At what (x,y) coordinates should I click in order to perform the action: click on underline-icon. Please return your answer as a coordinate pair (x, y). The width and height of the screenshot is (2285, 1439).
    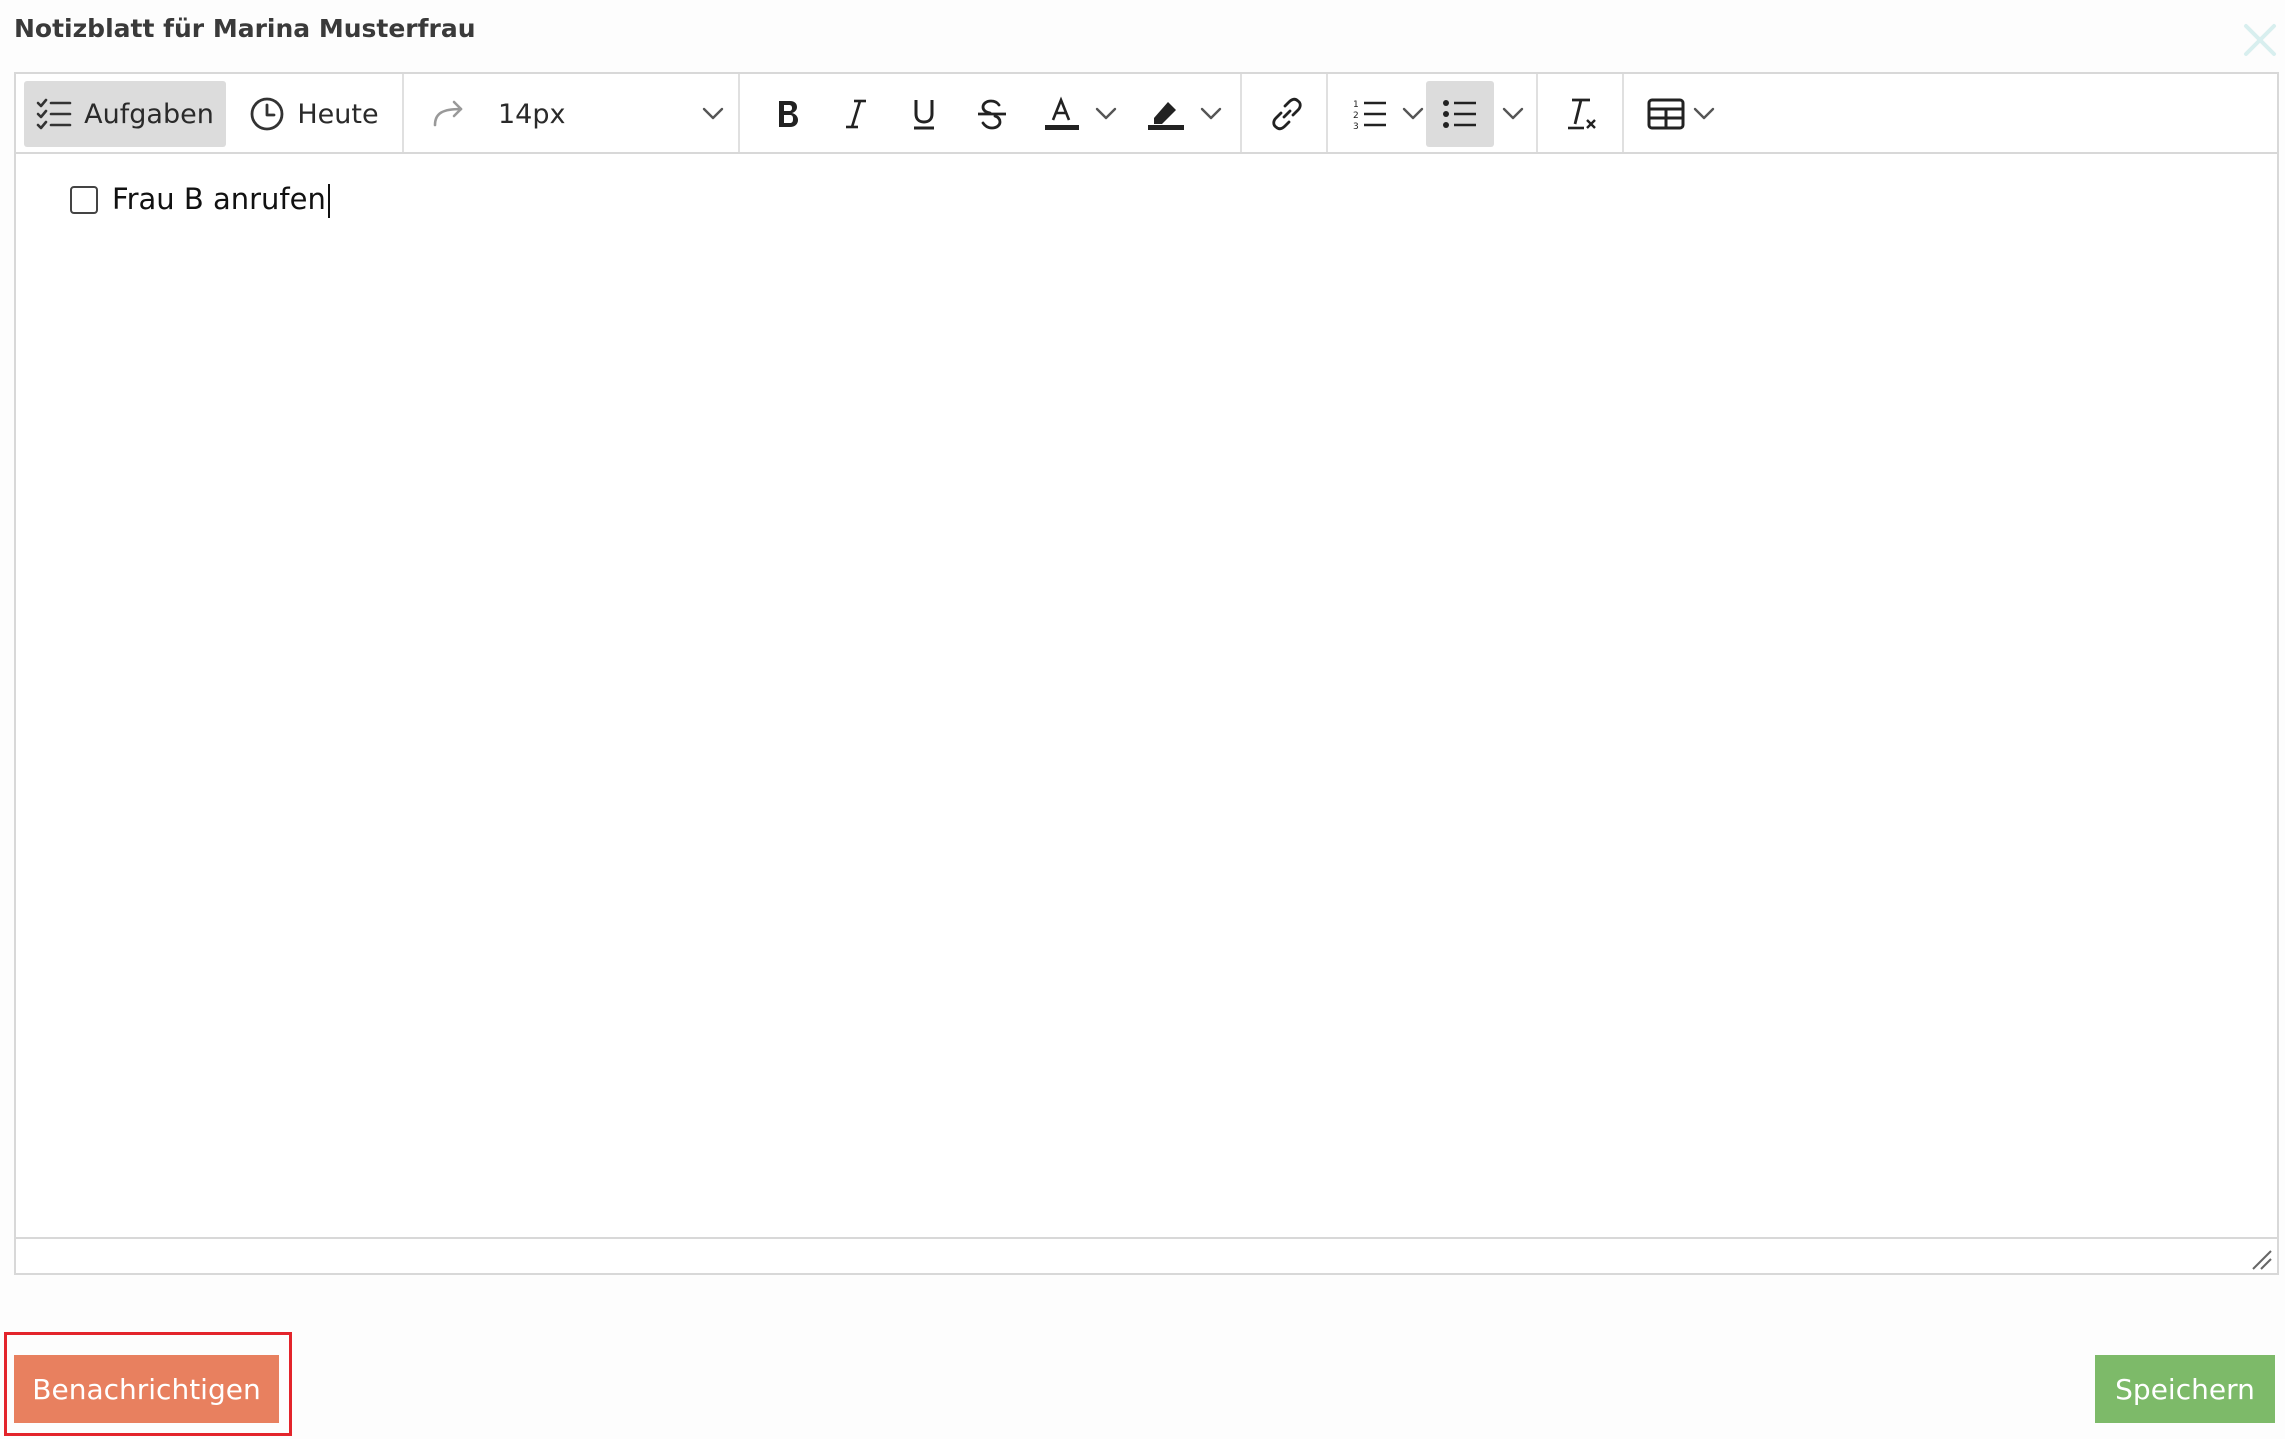
    Looking at the image, I should click on (924, 114).